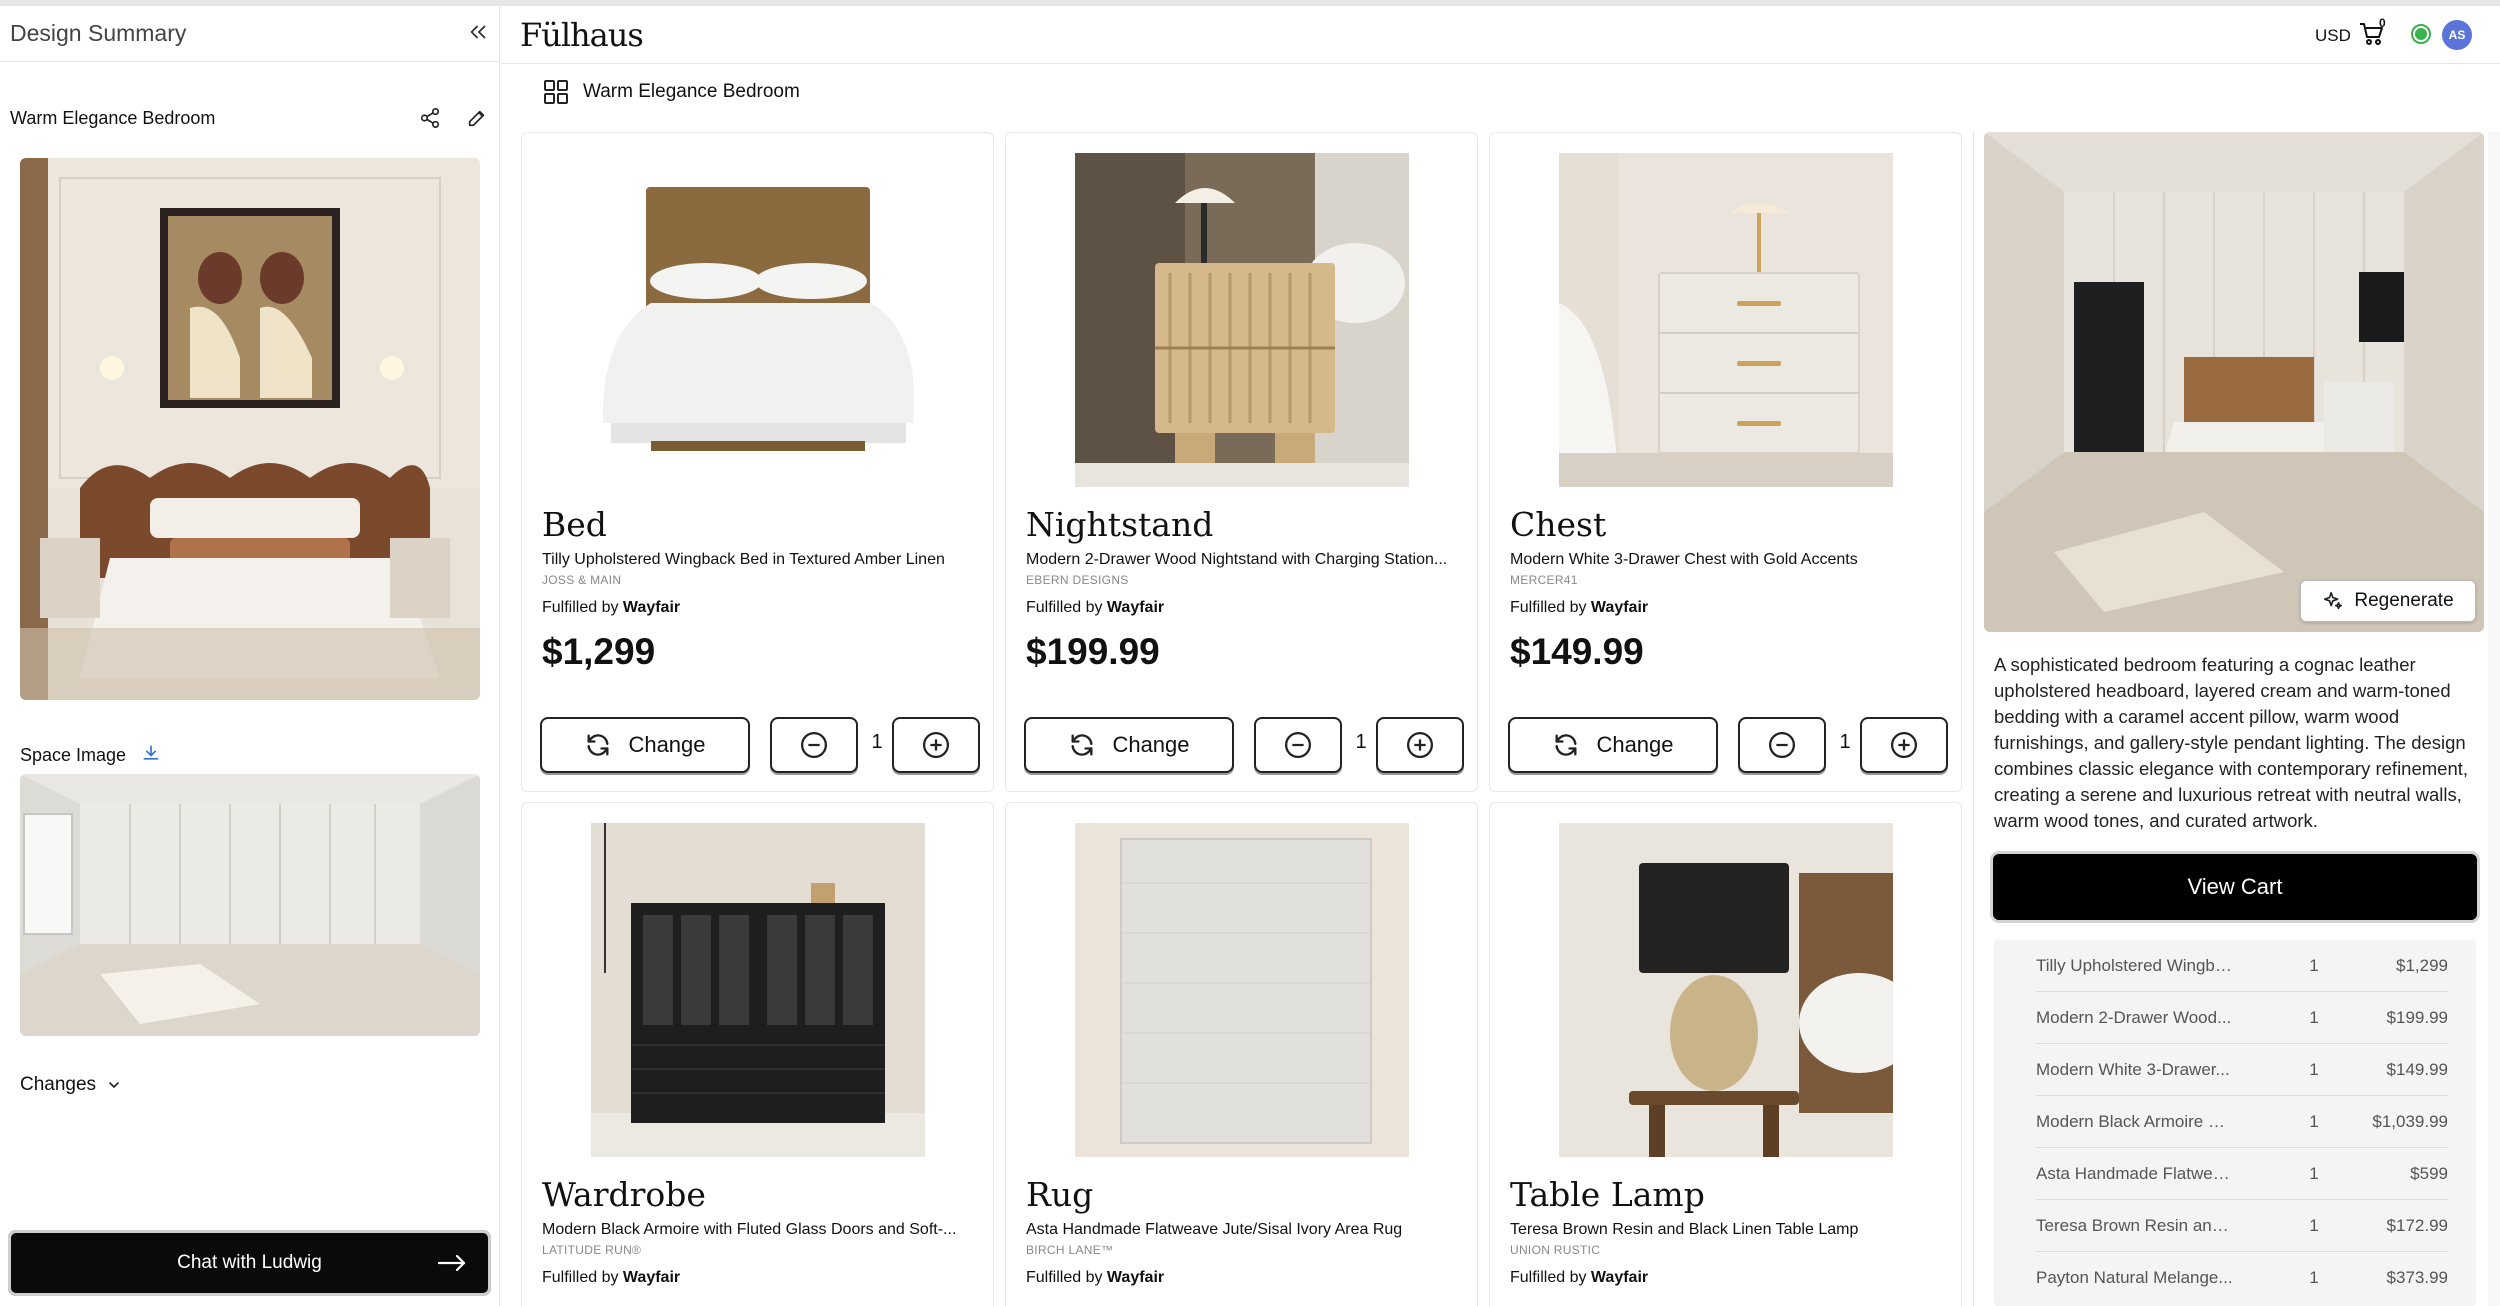  I want to click on edit-icon, so click(478, 119).